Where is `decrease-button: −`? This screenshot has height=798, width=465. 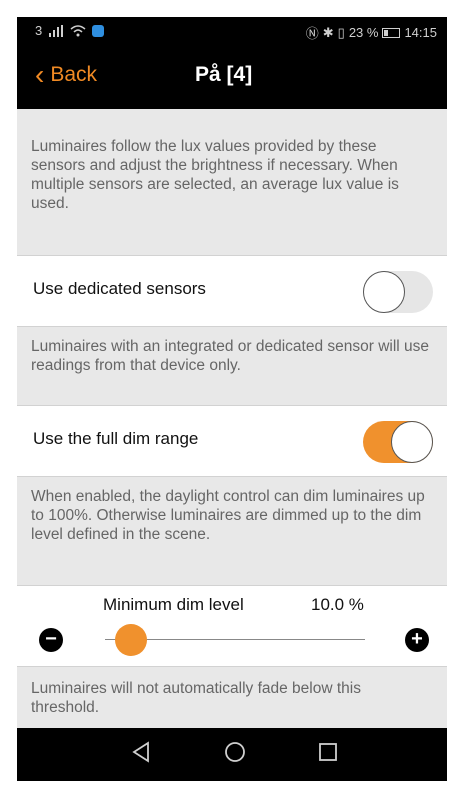
decrease-button: − is located at coordinates (51, 640).